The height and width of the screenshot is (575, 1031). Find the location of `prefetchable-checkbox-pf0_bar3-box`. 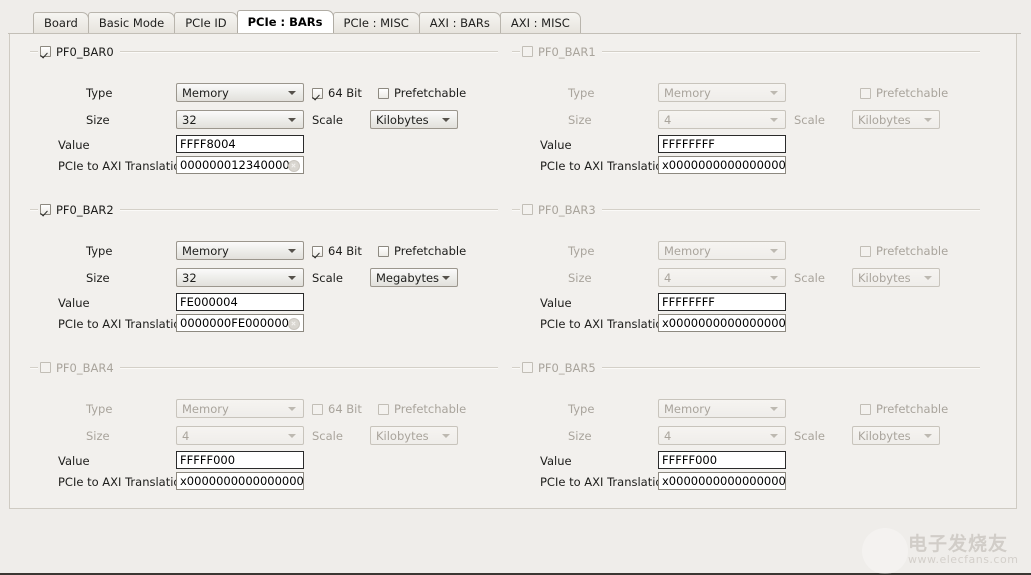

prefetchable-checkbox-pf0_bar3-box is located at coordinates (865, 251).